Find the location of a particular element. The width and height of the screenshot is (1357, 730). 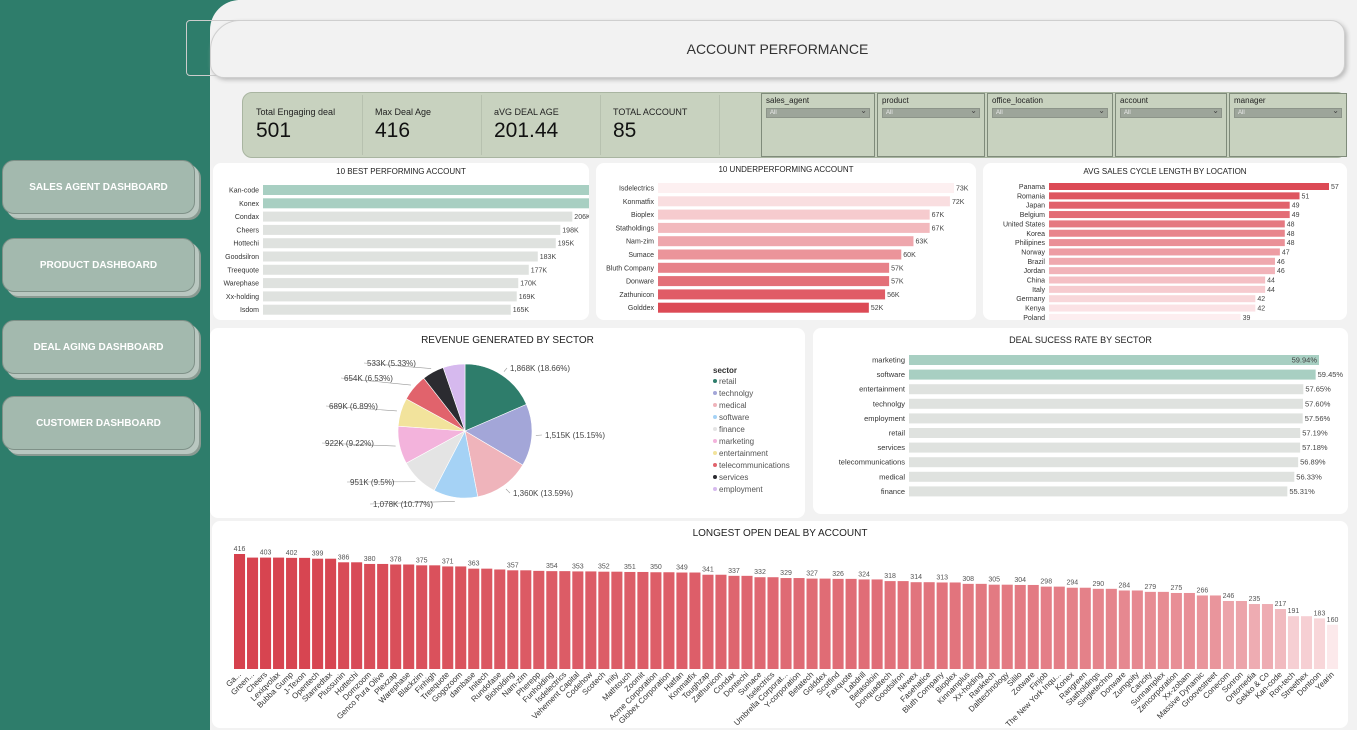

value-label: 44 is located at coordinates (1271, 281).